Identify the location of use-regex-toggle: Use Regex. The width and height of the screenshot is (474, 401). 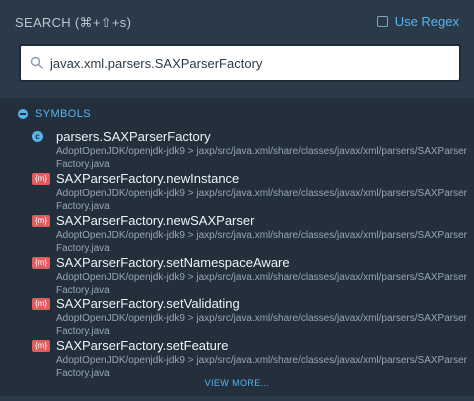
(417, 21).